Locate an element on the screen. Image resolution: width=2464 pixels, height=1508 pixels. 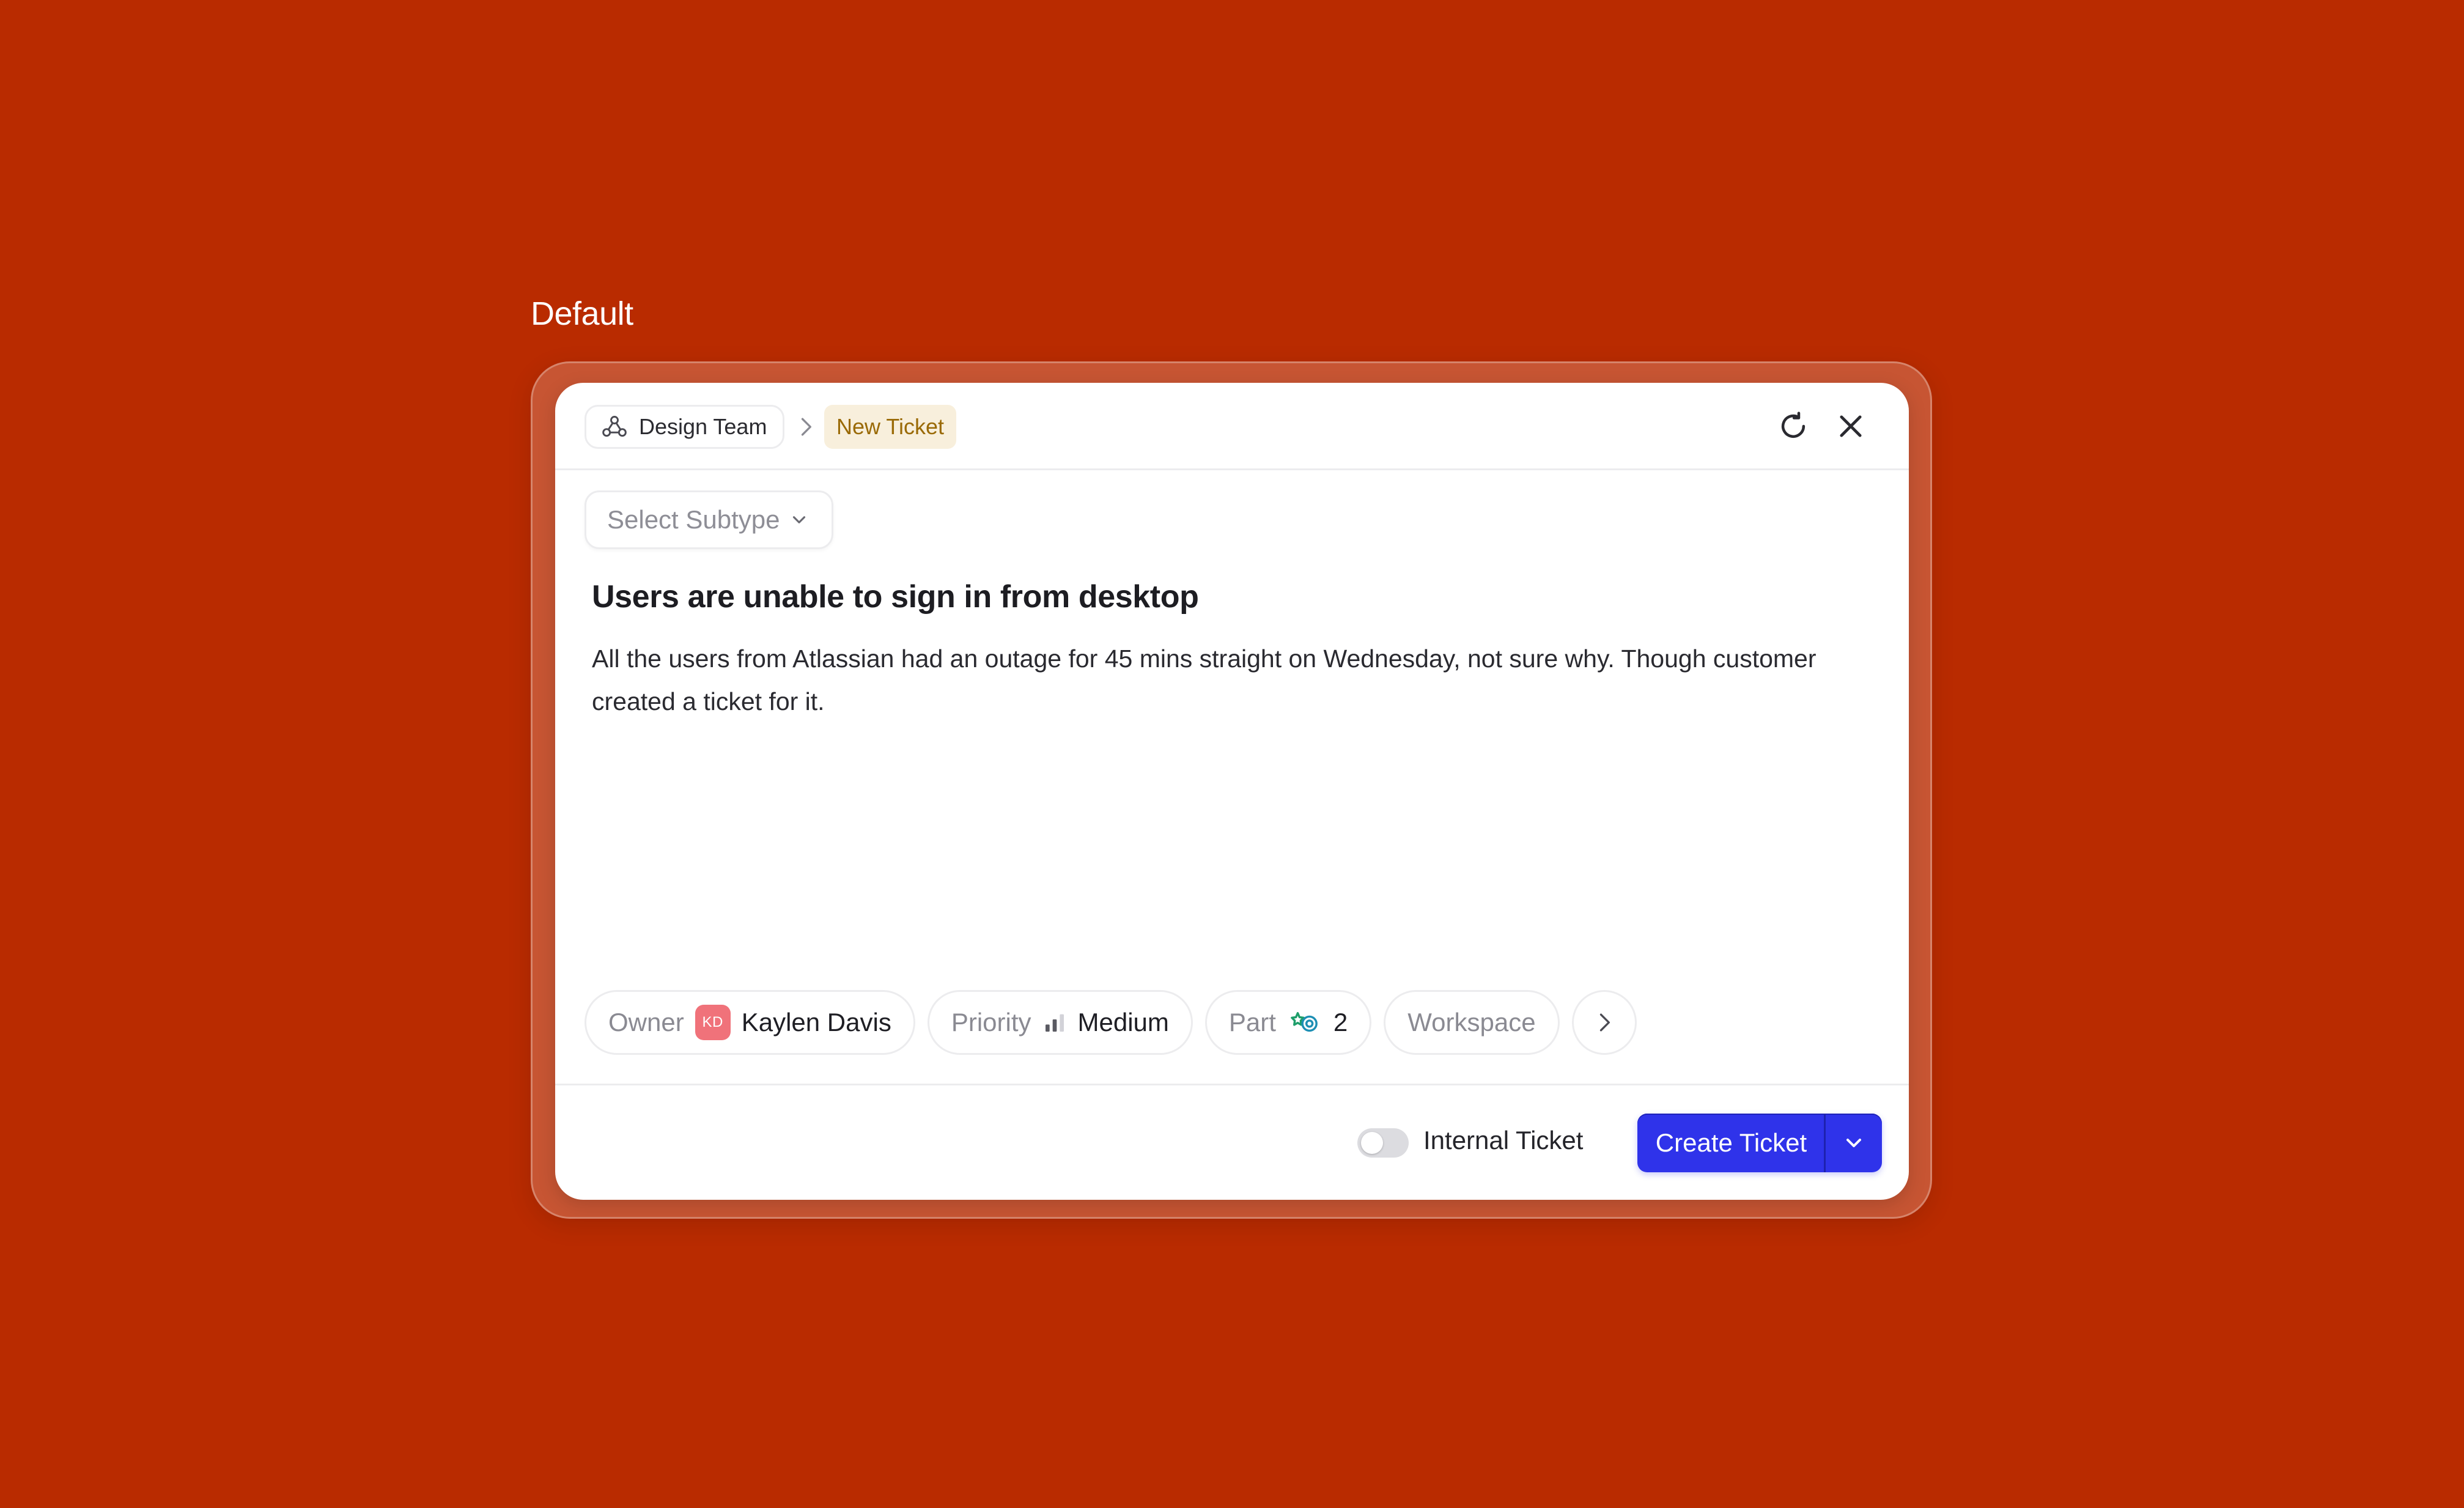
breadcrumb-team: Design Team is located at coordinates (685, 427).